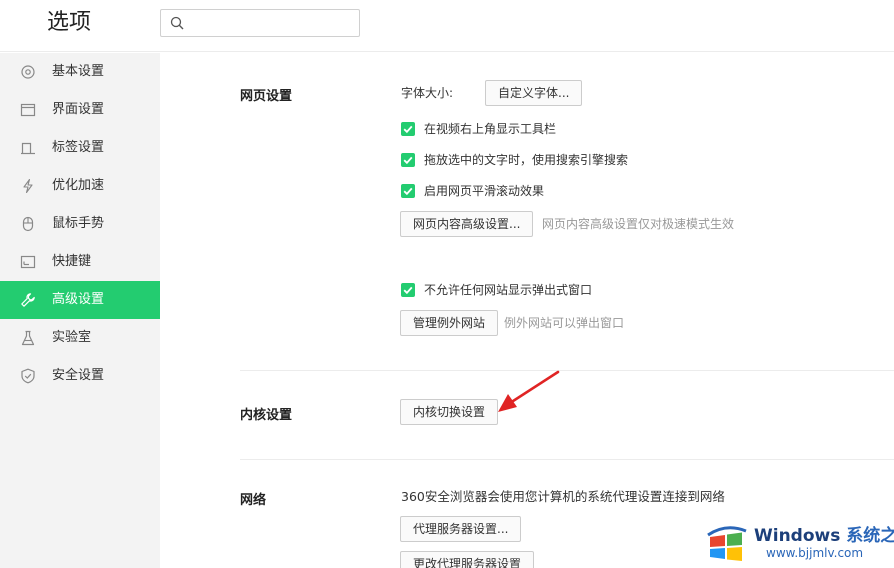 The width and height of the screenshot is (894, 568). Describe the element at coordinates (797, 536) in the screenshot. I see `watermark-brand-en: Windows` at that location.